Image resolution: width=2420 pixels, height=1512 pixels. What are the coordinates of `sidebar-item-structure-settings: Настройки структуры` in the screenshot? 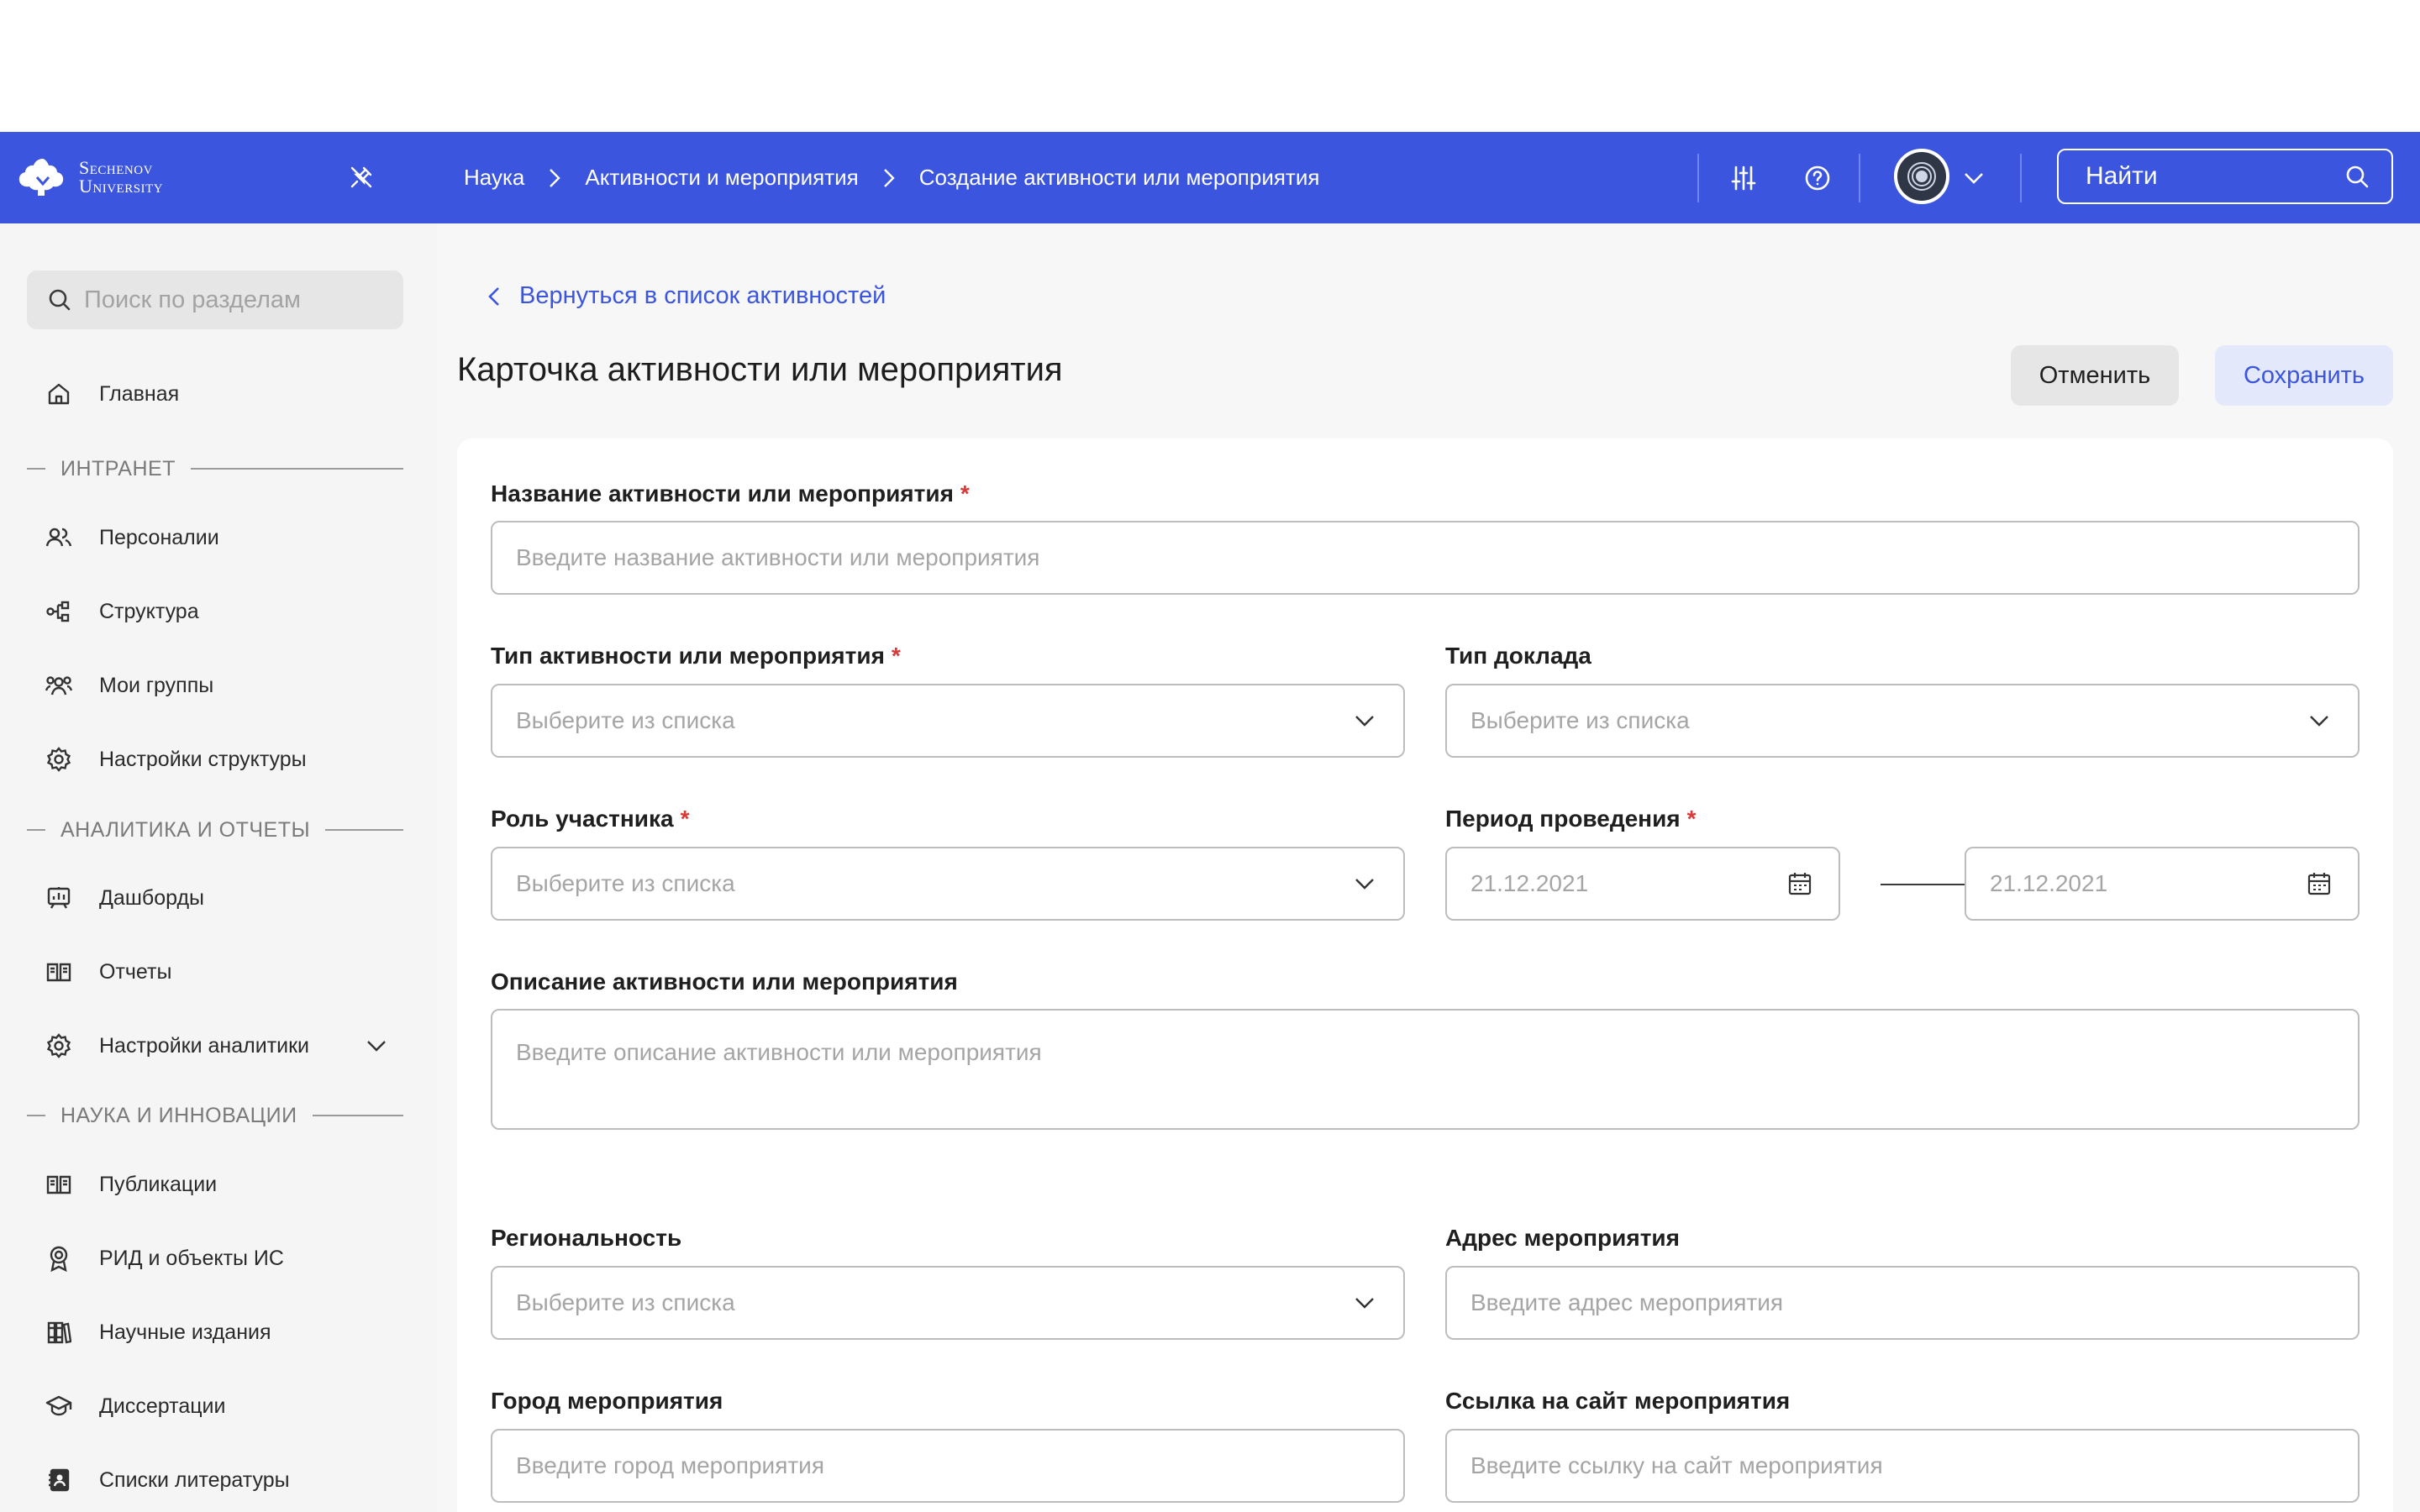 It's located at (176, 759).